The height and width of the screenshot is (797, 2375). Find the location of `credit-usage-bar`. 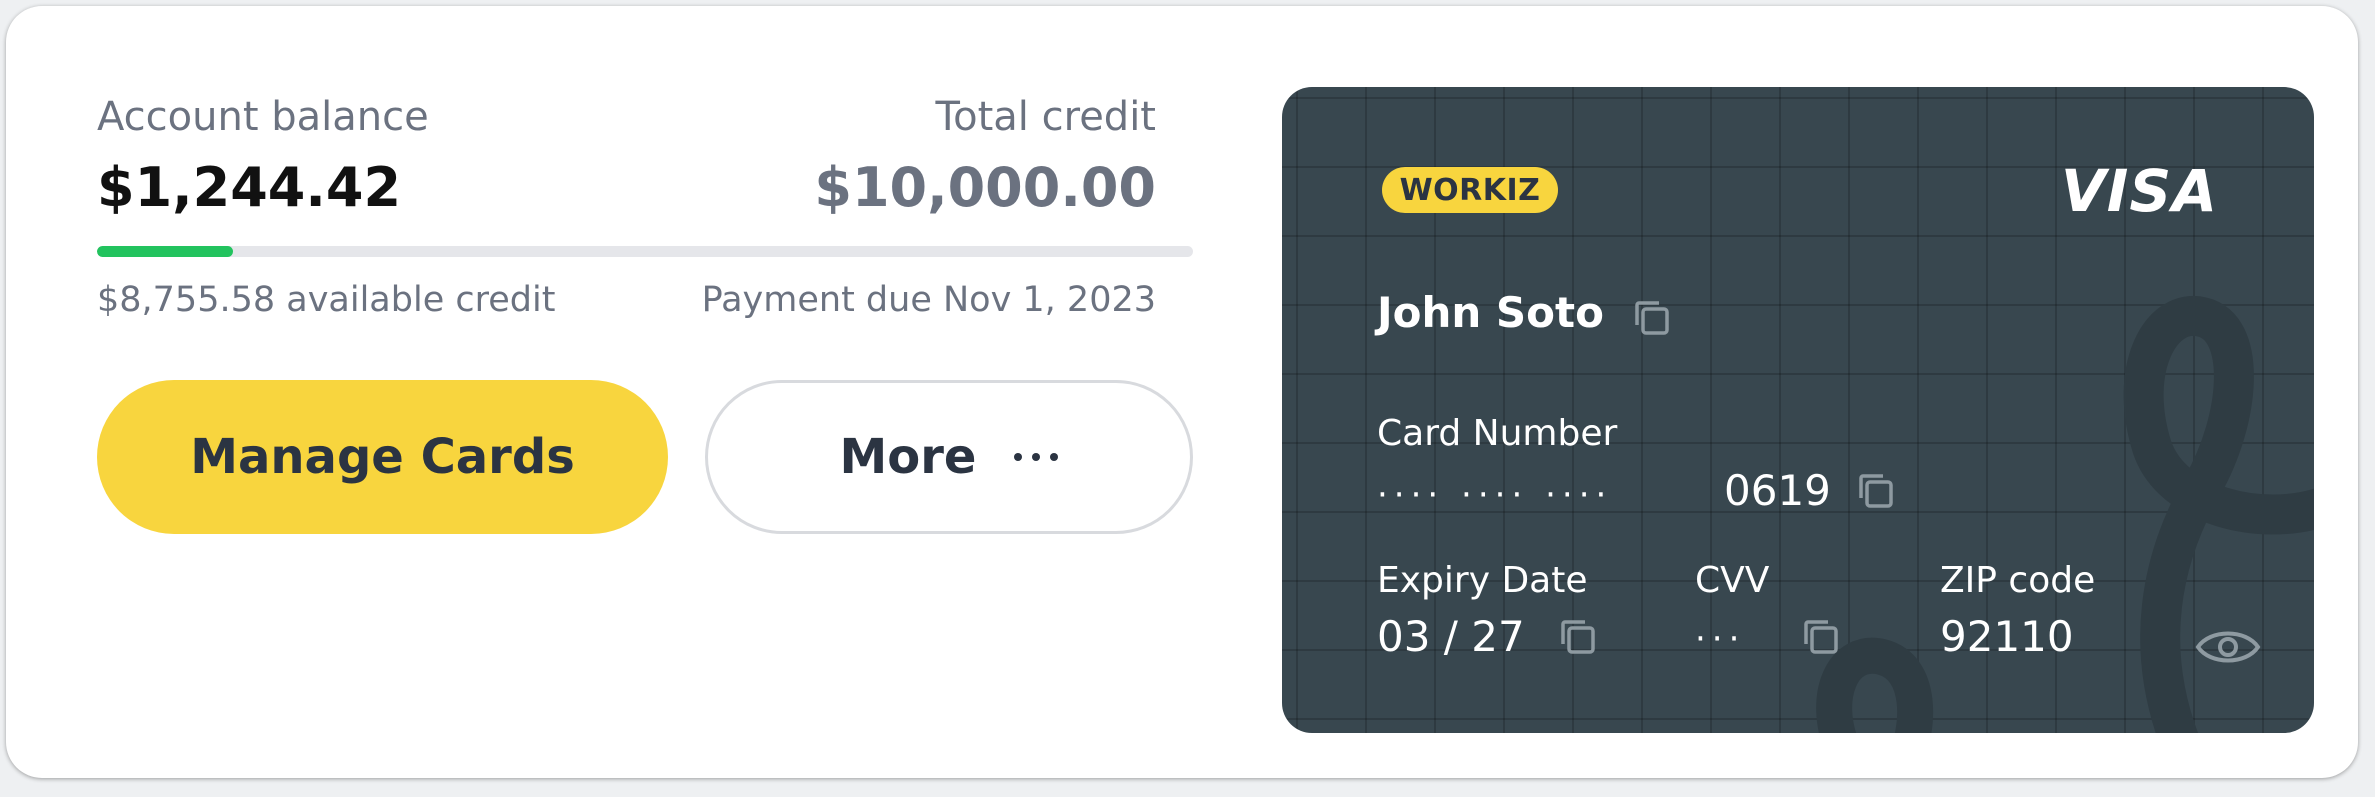

credit-usage-bar is located at coordinates (645, 251).